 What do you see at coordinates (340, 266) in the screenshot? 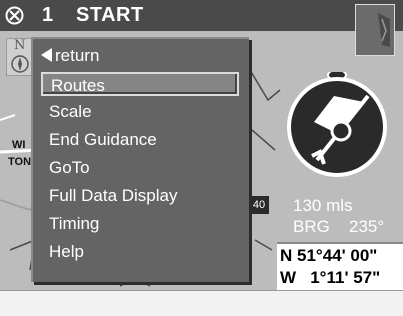
I see `coordinates-panel: N 51°44' 00" W 1°11' 57"` at bounding box center [340, 266].